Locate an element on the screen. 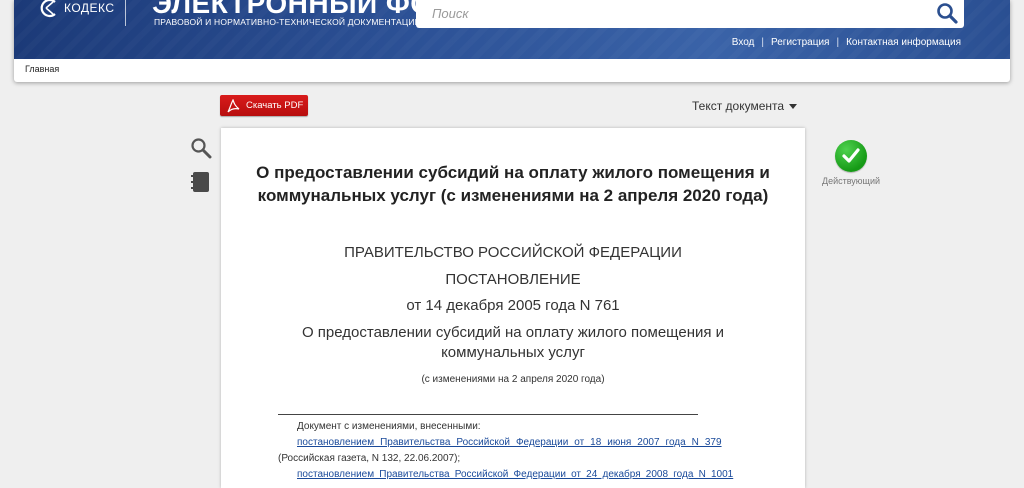 Image resolution: width=1024 pixels, height=488 pixels. document-date-number: от 14 декабря 2005 года N 761 is located at coordinates (513, 305).